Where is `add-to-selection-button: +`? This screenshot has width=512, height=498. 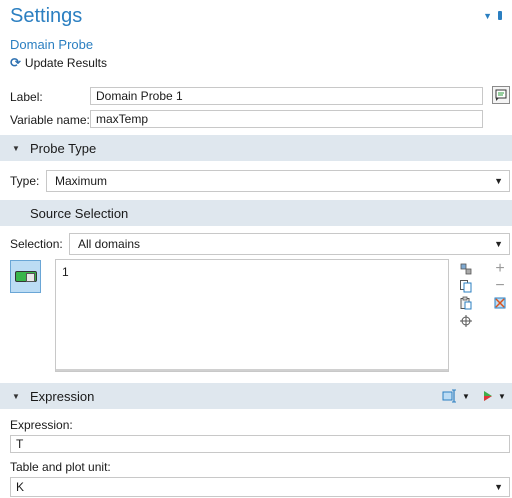 add-to-selection-button: + is located at coordinates (500, 268).